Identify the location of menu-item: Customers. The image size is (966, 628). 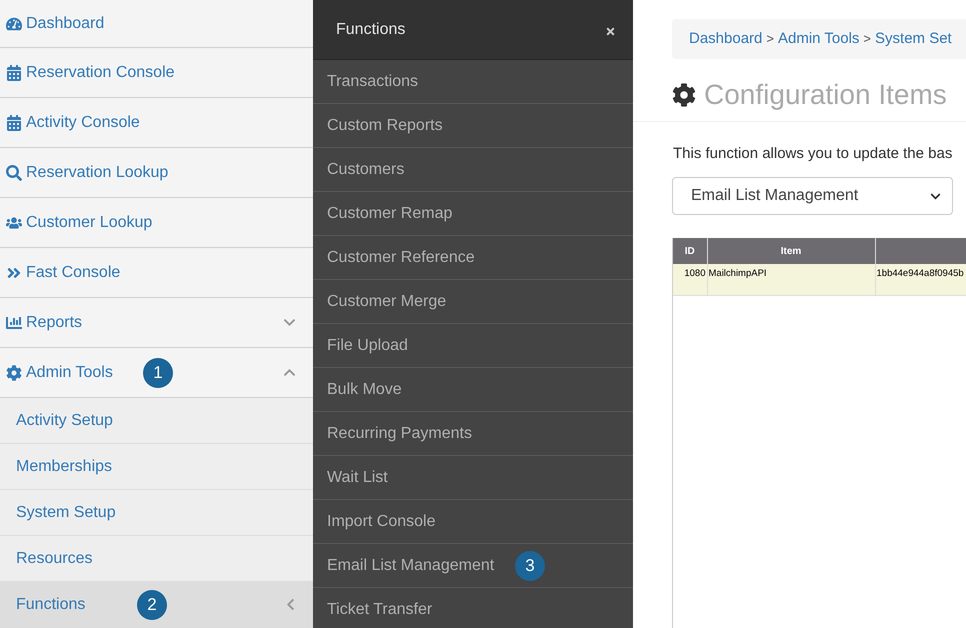
(365, 170).